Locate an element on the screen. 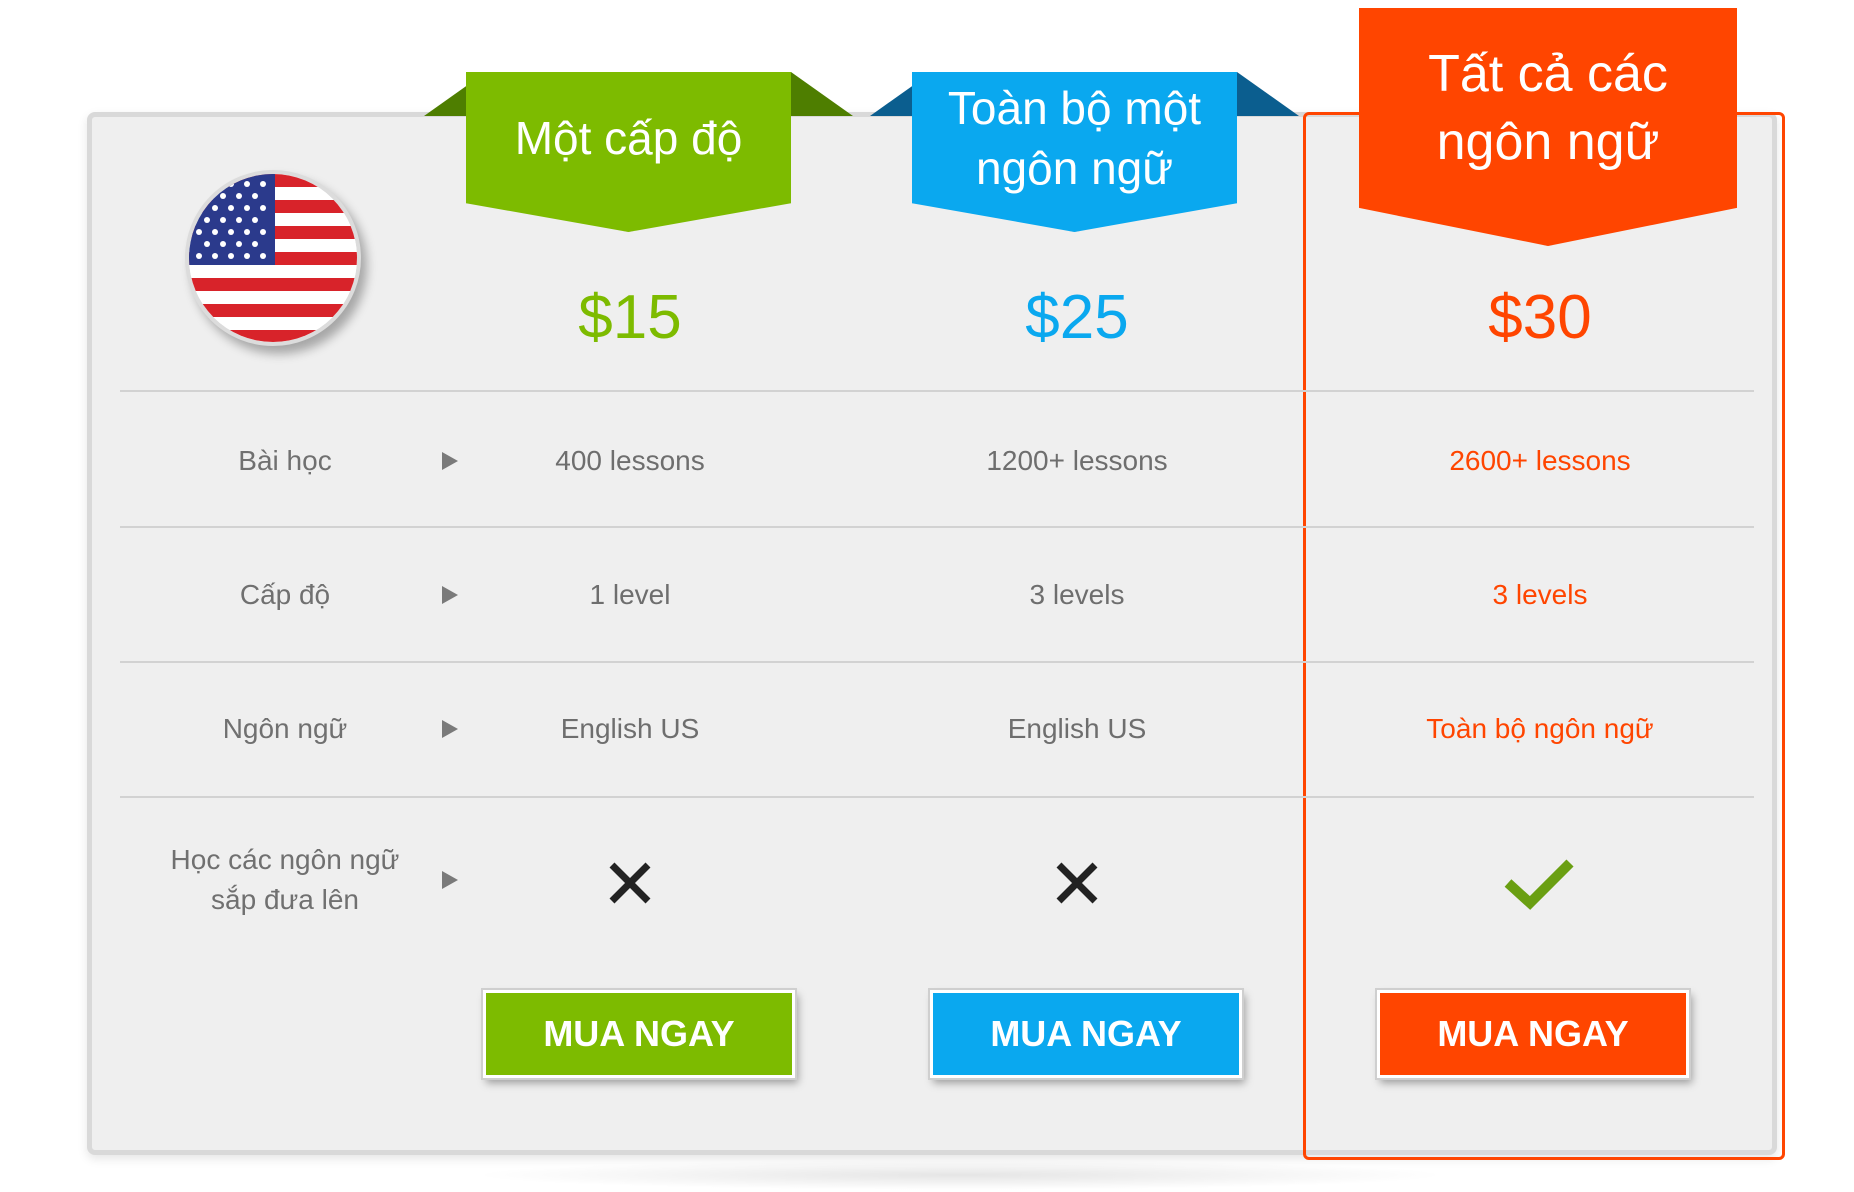  price-all-languages: $30 is located at coordinates (1540, 317).